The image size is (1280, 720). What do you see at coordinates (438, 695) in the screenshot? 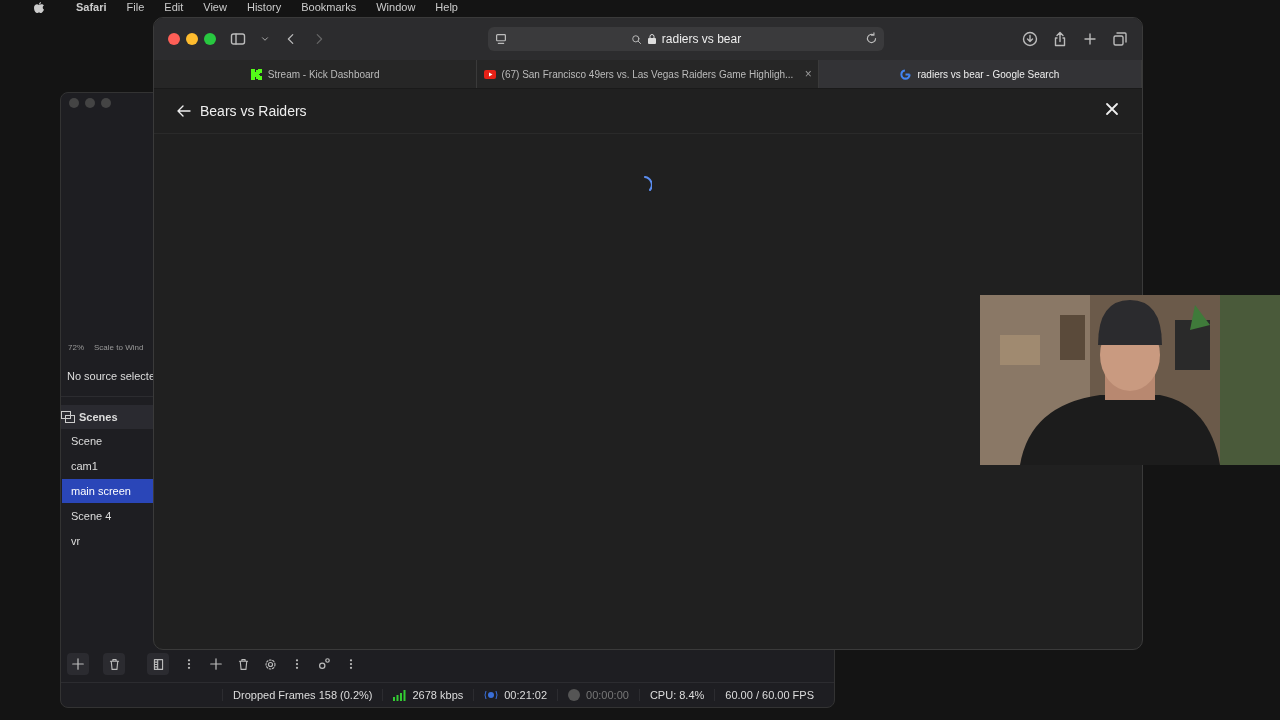
I see `bitrate: 2678 kbps` at bounding box center [438, 695].